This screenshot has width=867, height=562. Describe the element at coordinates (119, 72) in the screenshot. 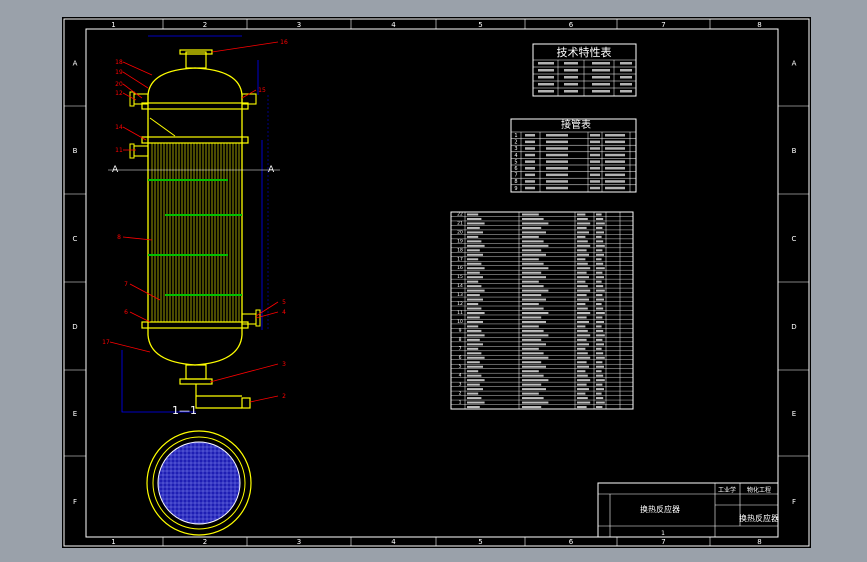

I see `leader-label: 19` at that location.